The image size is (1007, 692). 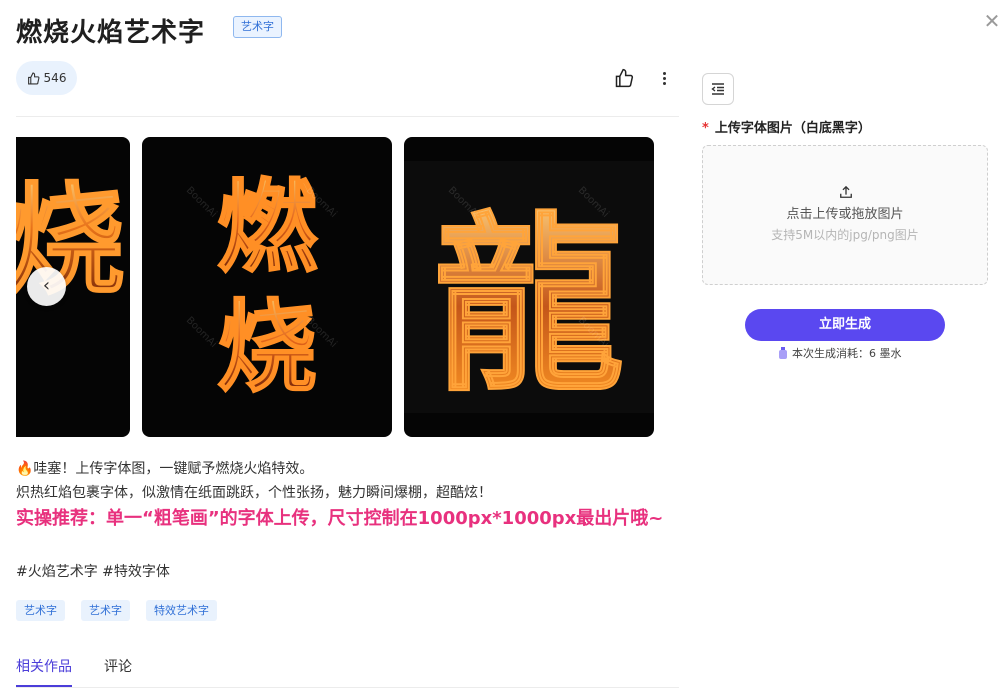 I want to click on upload-instruction: 点击上传或拖放图片, so click(x=845, y=214).